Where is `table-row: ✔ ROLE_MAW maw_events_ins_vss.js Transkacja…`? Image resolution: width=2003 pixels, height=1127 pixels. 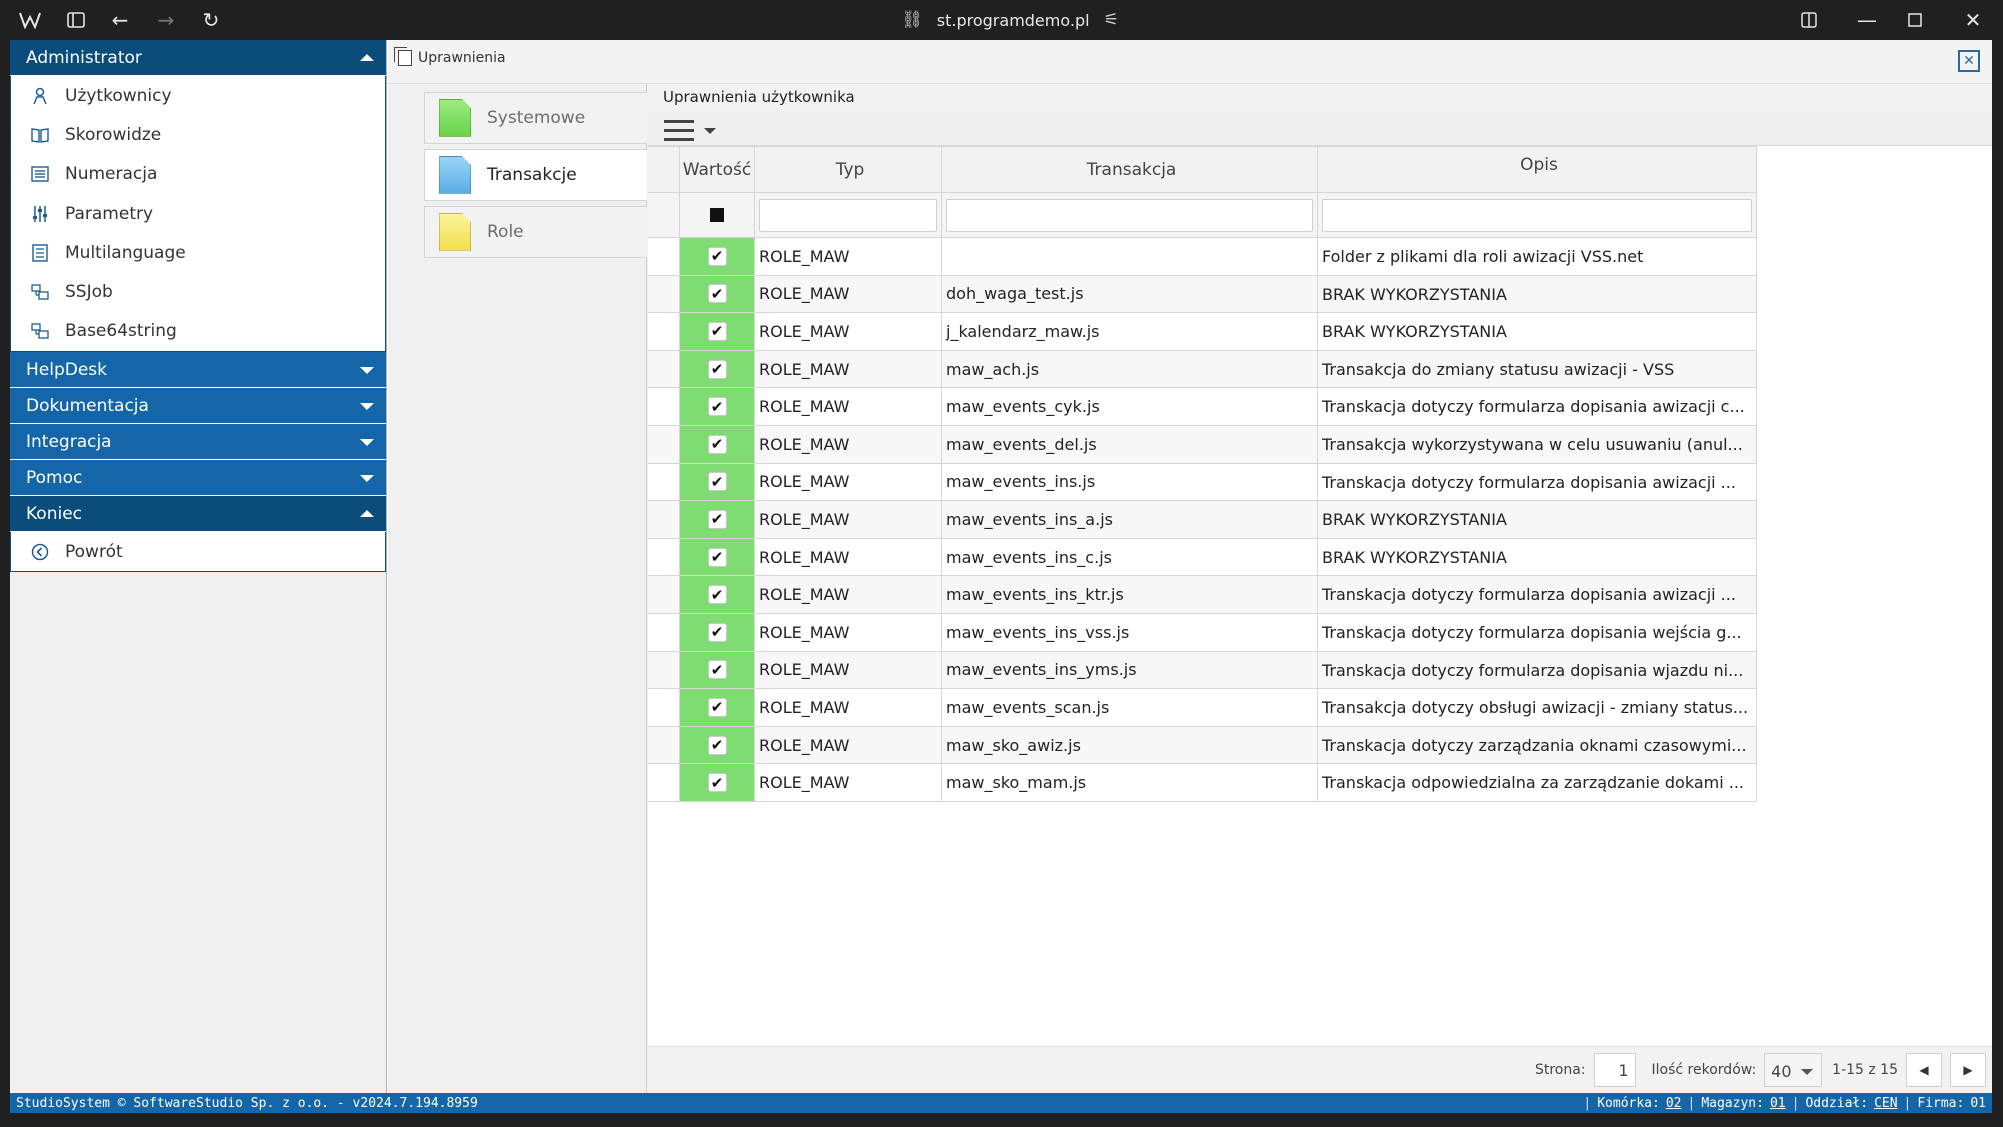
table-row: ✔ ROLE_MAW maw_events_ins_vss.js Transkacja… is located at coordinates (1202, 632).